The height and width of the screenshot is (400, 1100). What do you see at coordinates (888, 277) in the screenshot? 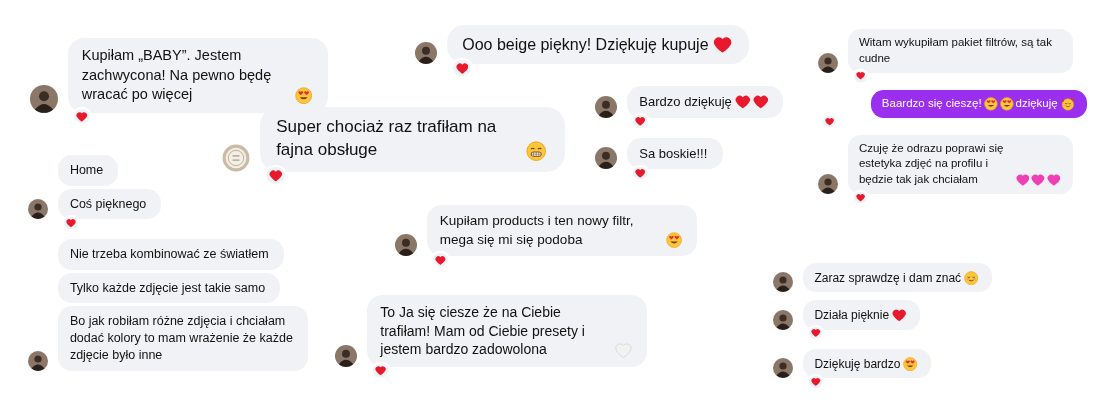
I see `message-text: Zaraz sprawdzę i dam znać` at bounding box center [888, 277].